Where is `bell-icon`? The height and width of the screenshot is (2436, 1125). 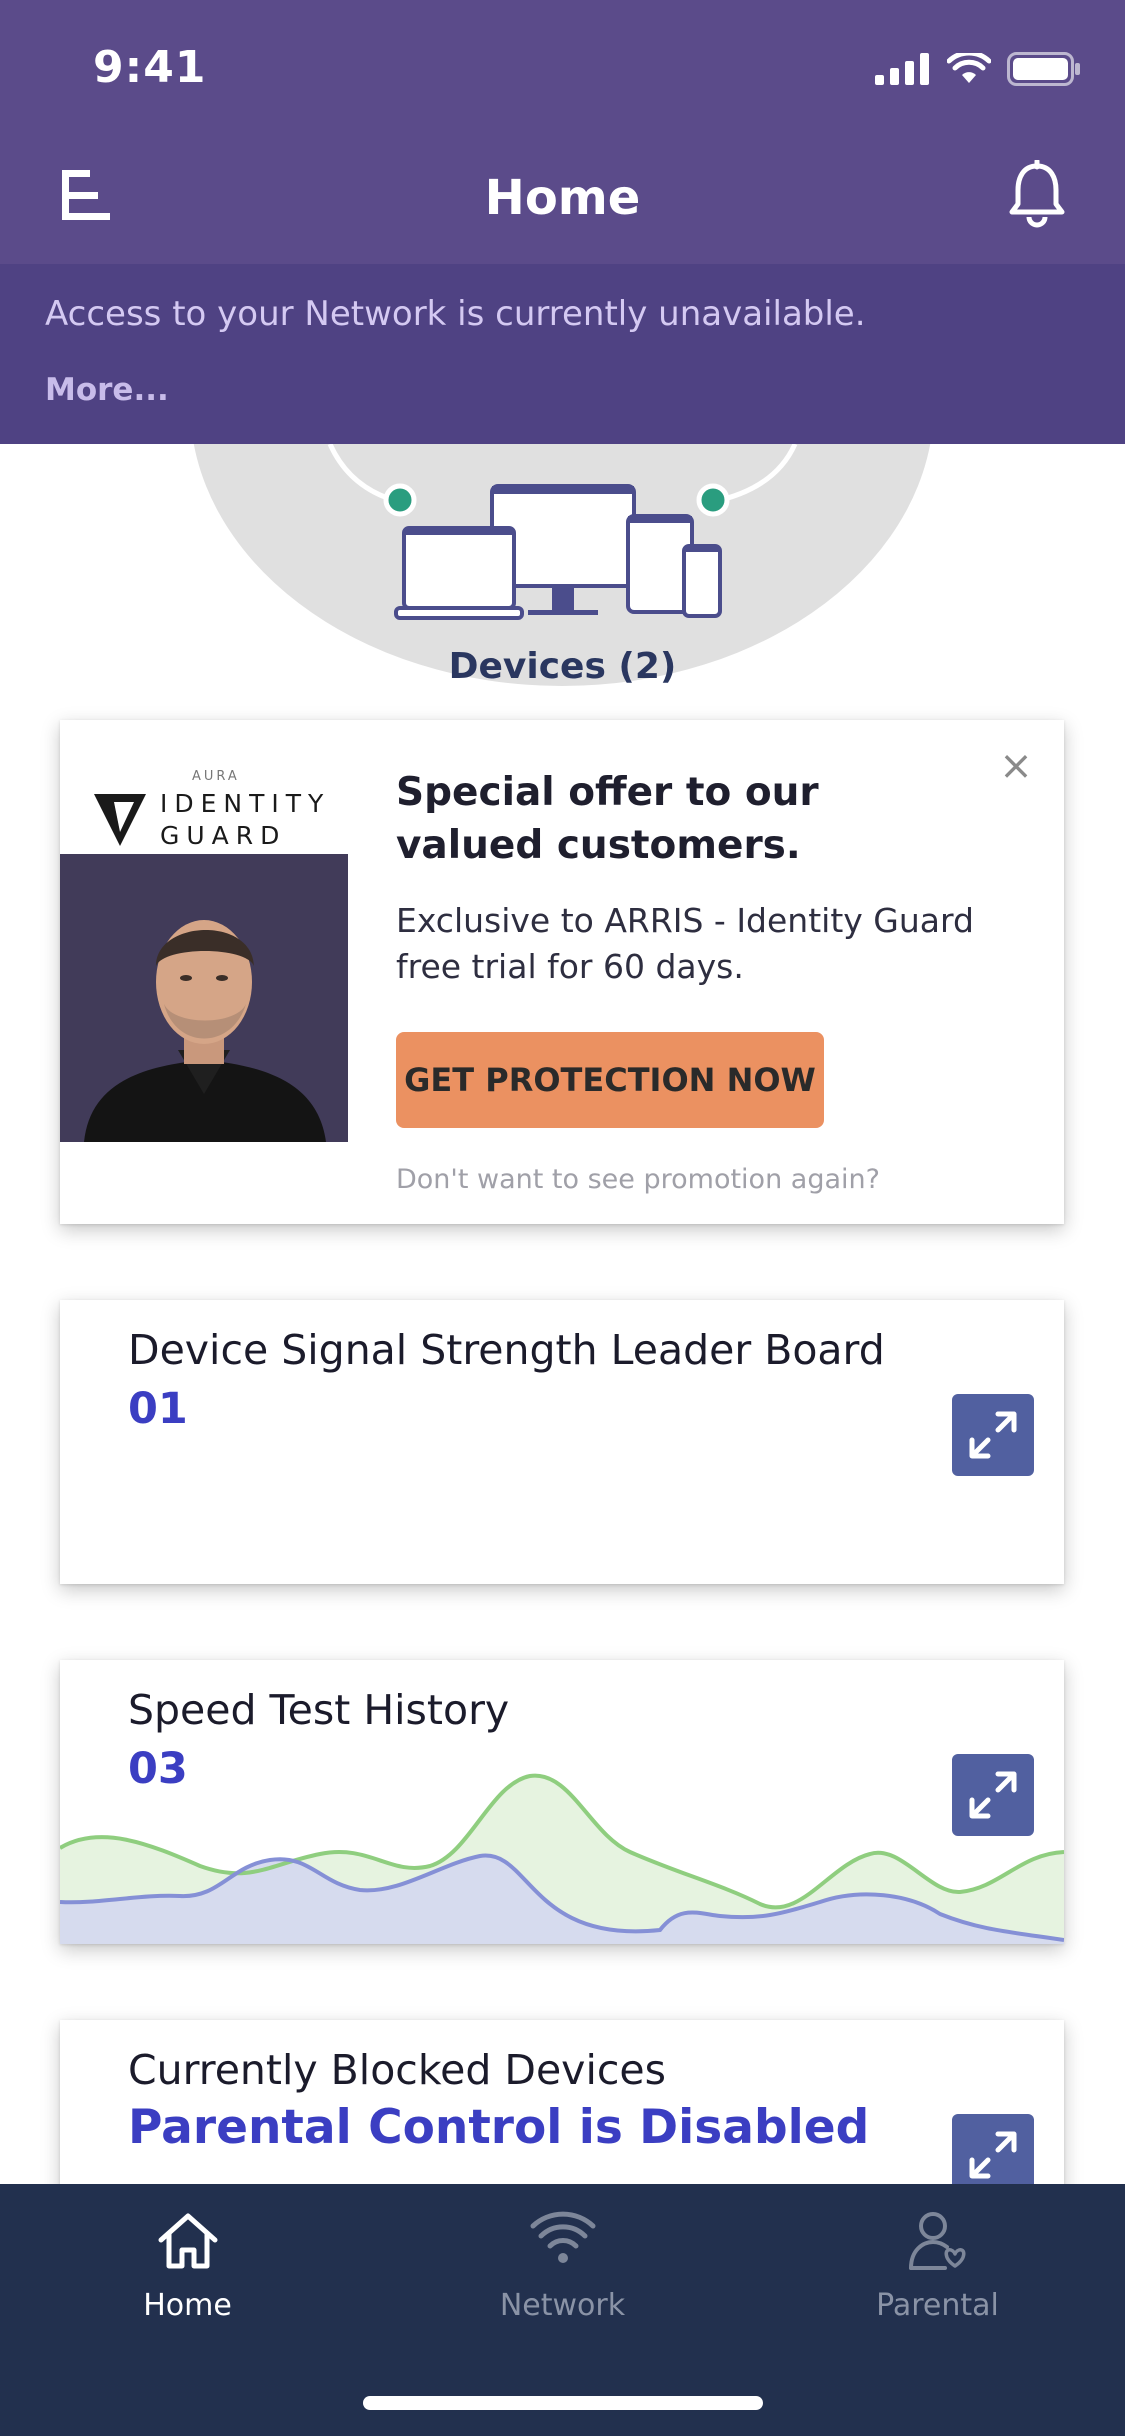 bell-icon is located at coordinates (1037, 193).